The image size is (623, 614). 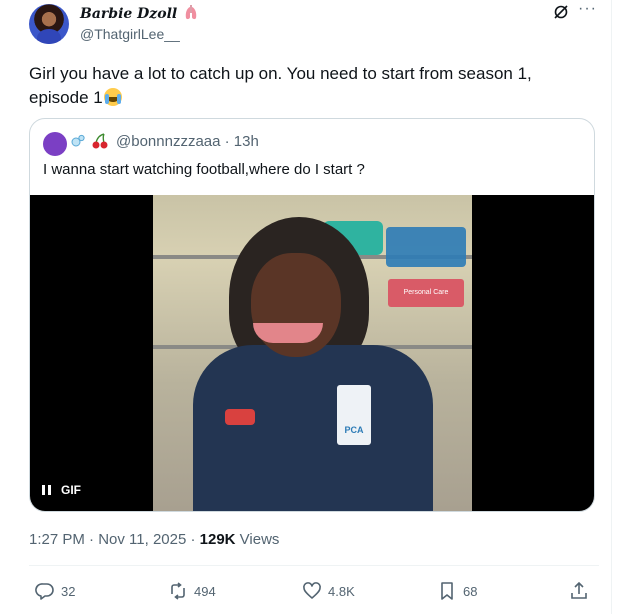 I want to click on like-button: 4.8K, so click(x=328, y=591).